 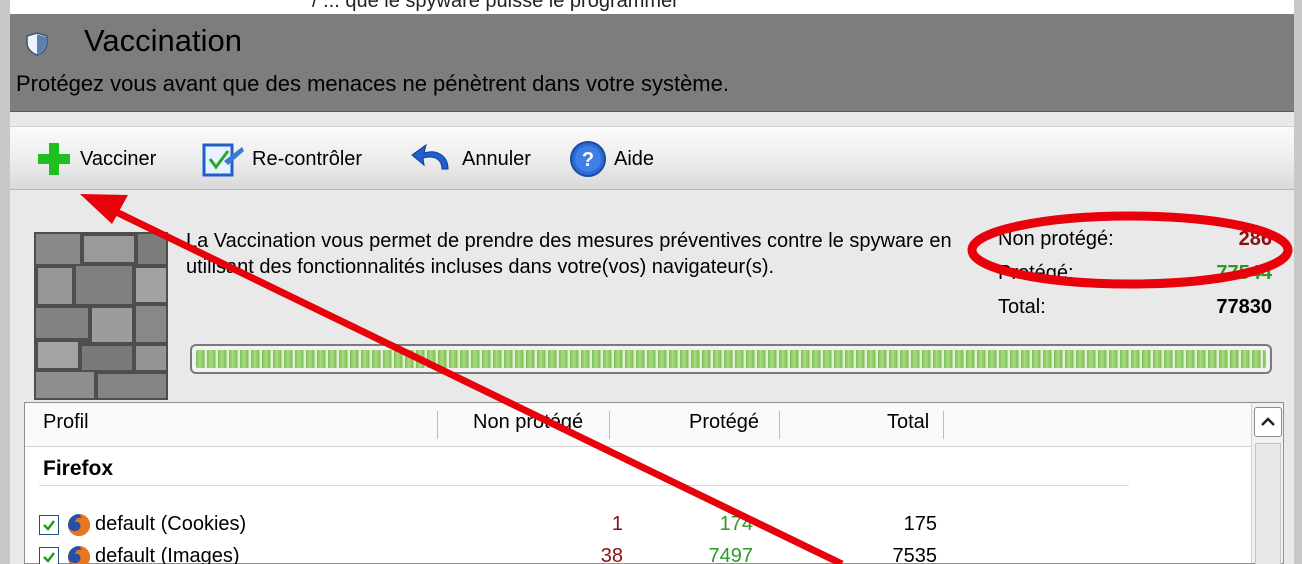 I want to click on row-profile-name: default (Cookies), so click(x=171, y=524).